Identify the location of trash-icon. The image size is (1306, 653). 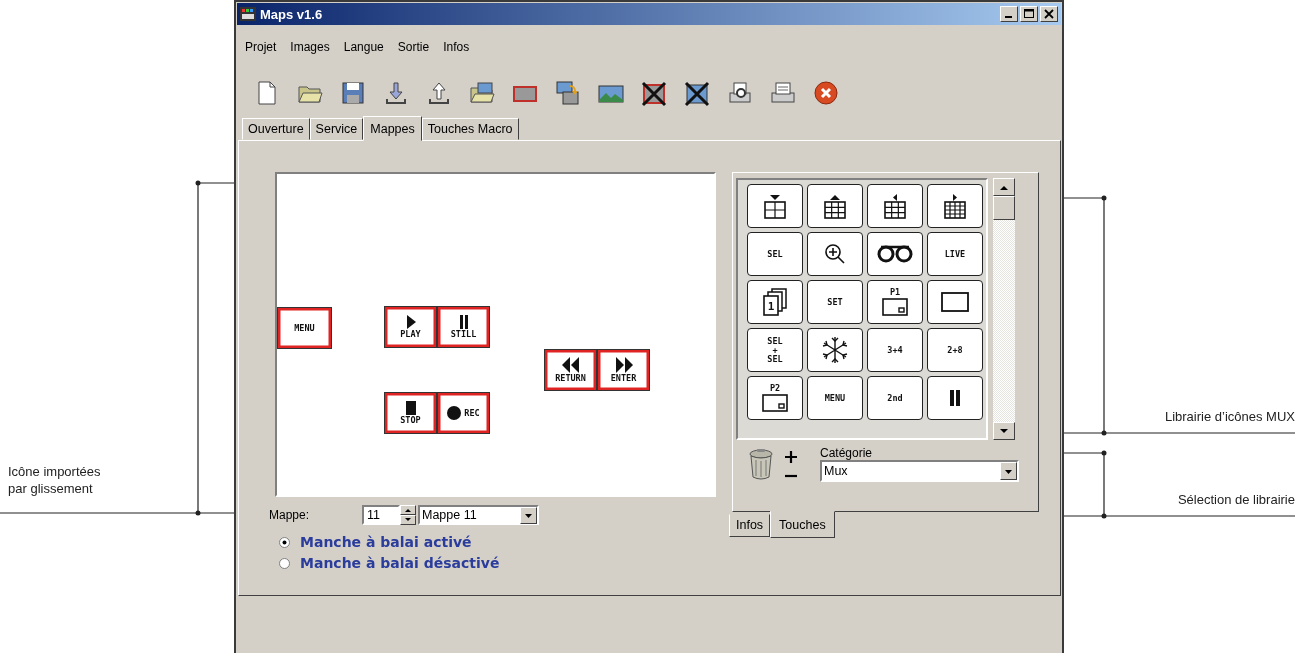
(761, 464).